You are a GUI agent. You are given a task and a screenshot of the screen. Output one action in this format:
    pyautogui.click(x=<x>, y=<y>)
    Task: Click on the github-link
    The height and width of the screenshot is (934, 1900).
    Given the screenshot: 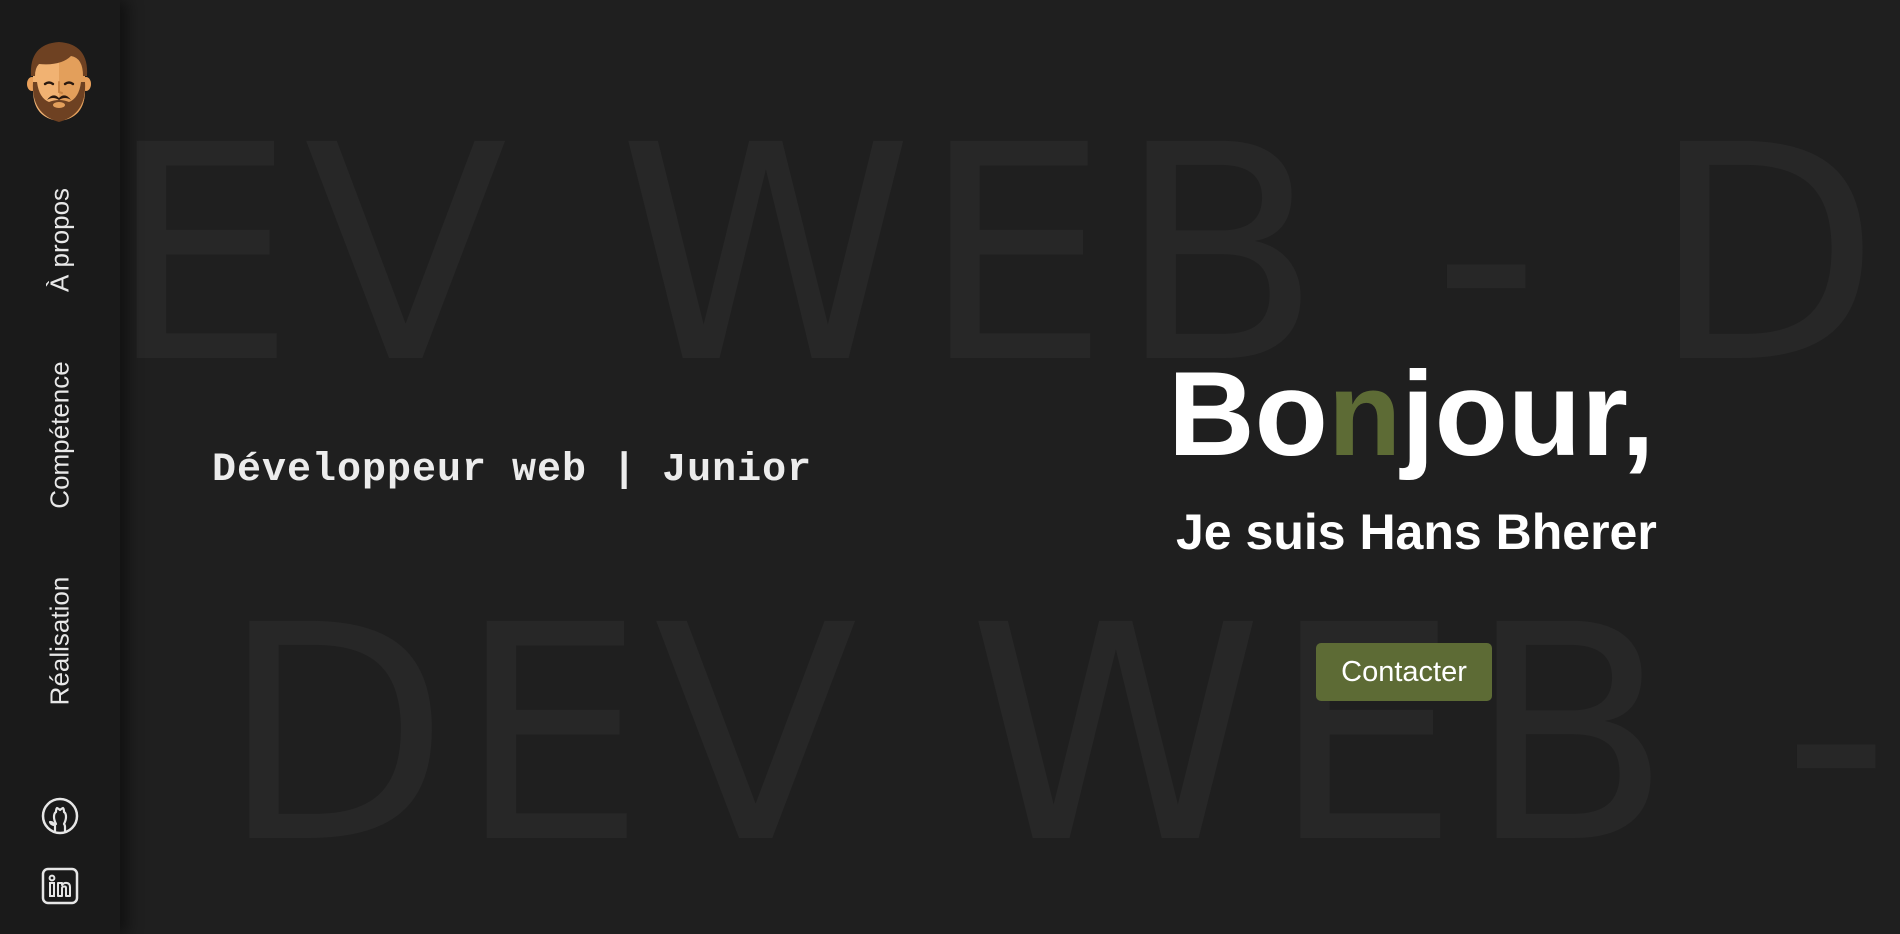 What is the action you would take?
    pyautogui.click(x=60, y=816)
    